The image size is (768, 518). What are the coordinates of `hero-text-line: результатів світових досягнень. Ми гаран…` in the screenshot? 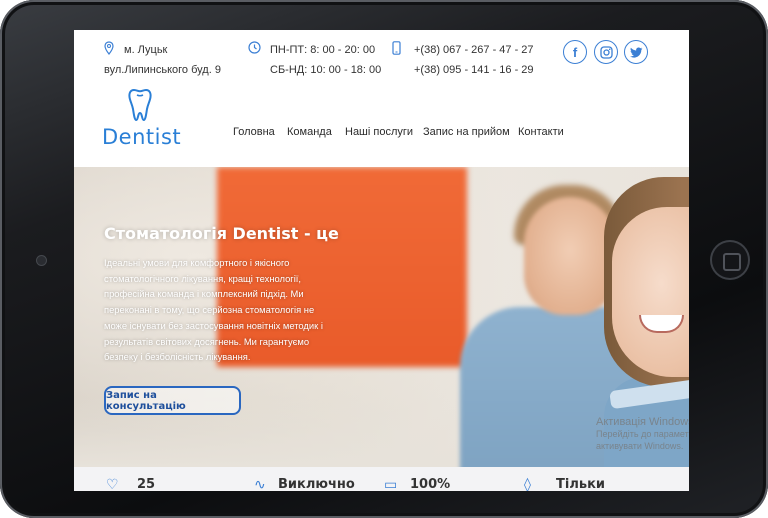 It's located at (207, 341).